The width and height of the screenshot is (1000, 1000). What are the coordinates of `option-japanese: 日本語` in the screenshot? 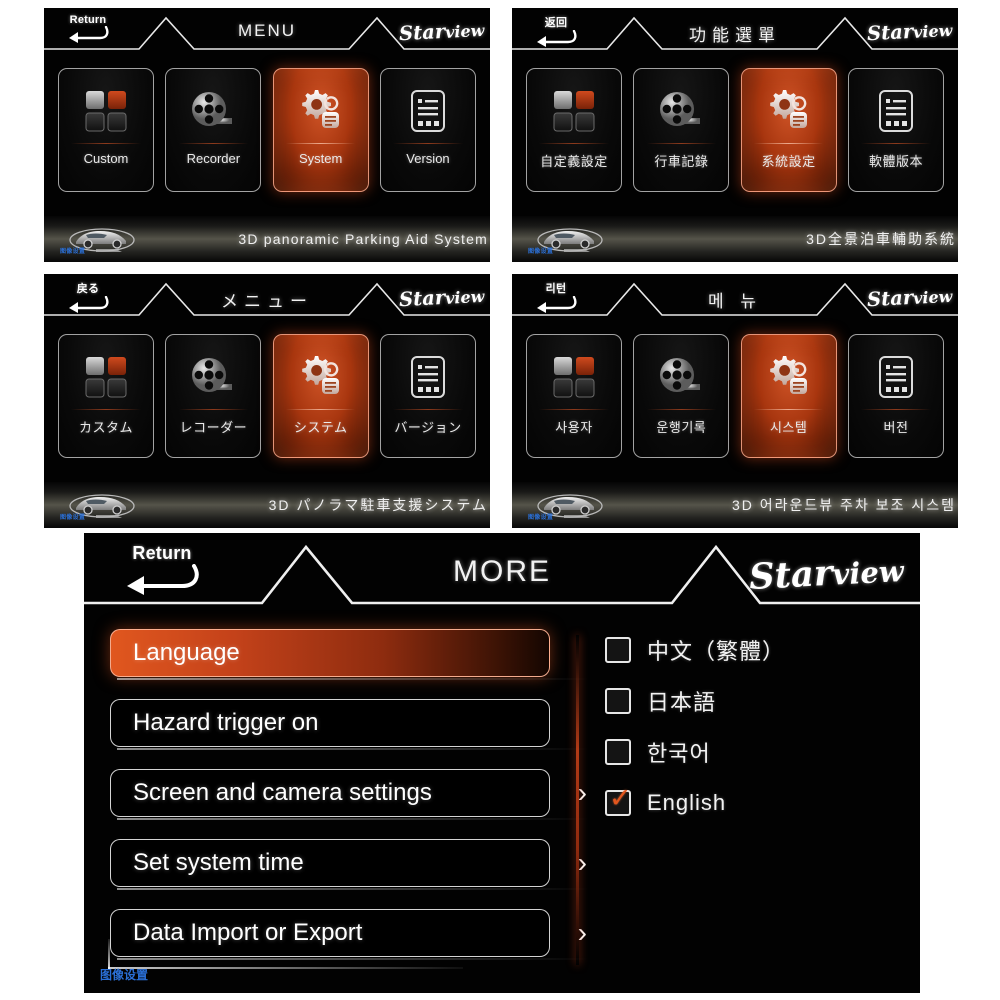 It's located at (762, 701).